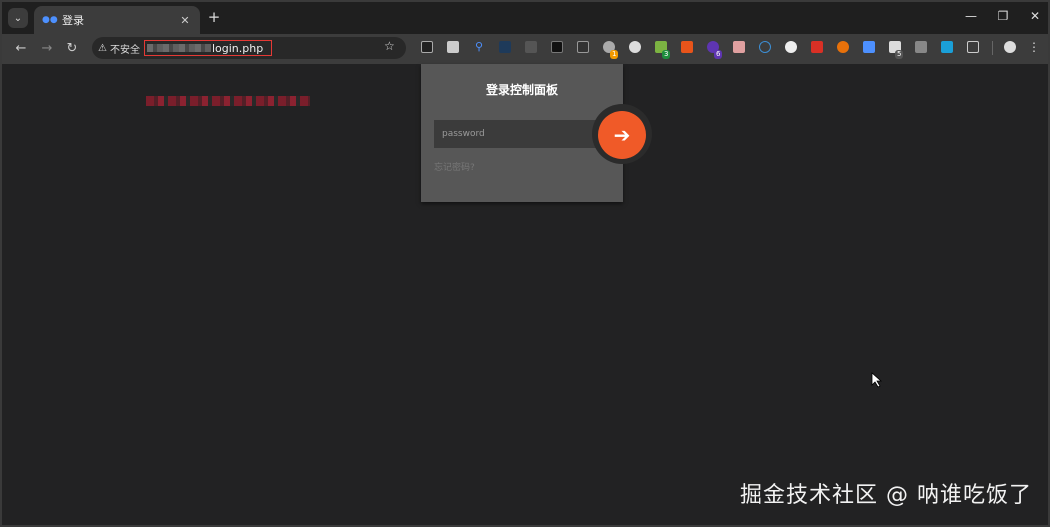 This screenshot has height=527, width=1050. I want to click on tab-login: ●● 登录 ✕, so click(117, 20).